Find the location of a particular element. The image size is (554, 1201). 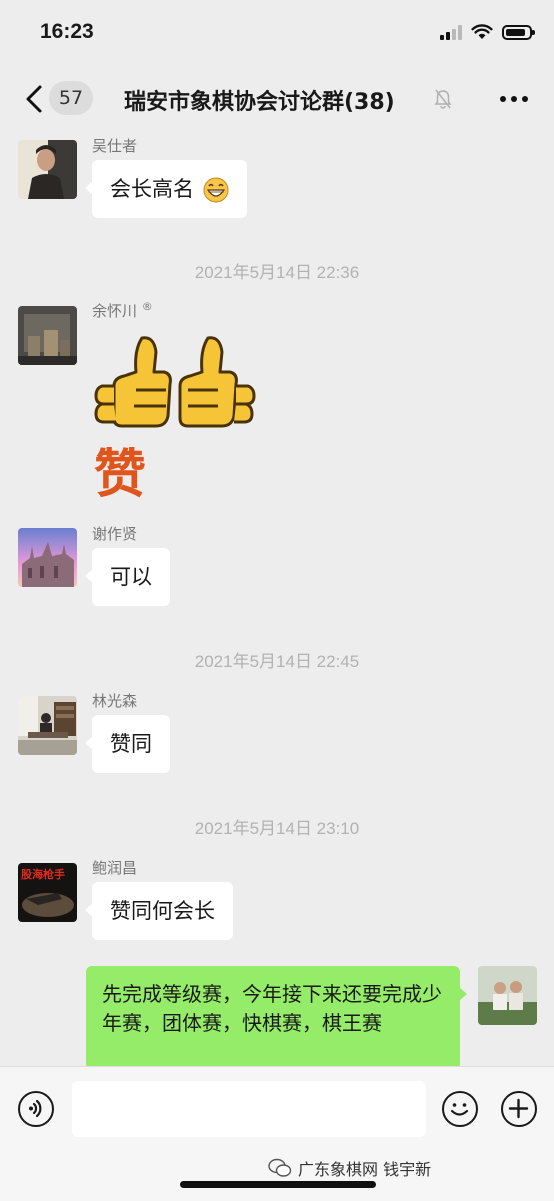

avatar-caption: 股海枪手 is located at coordinates (43, 874).